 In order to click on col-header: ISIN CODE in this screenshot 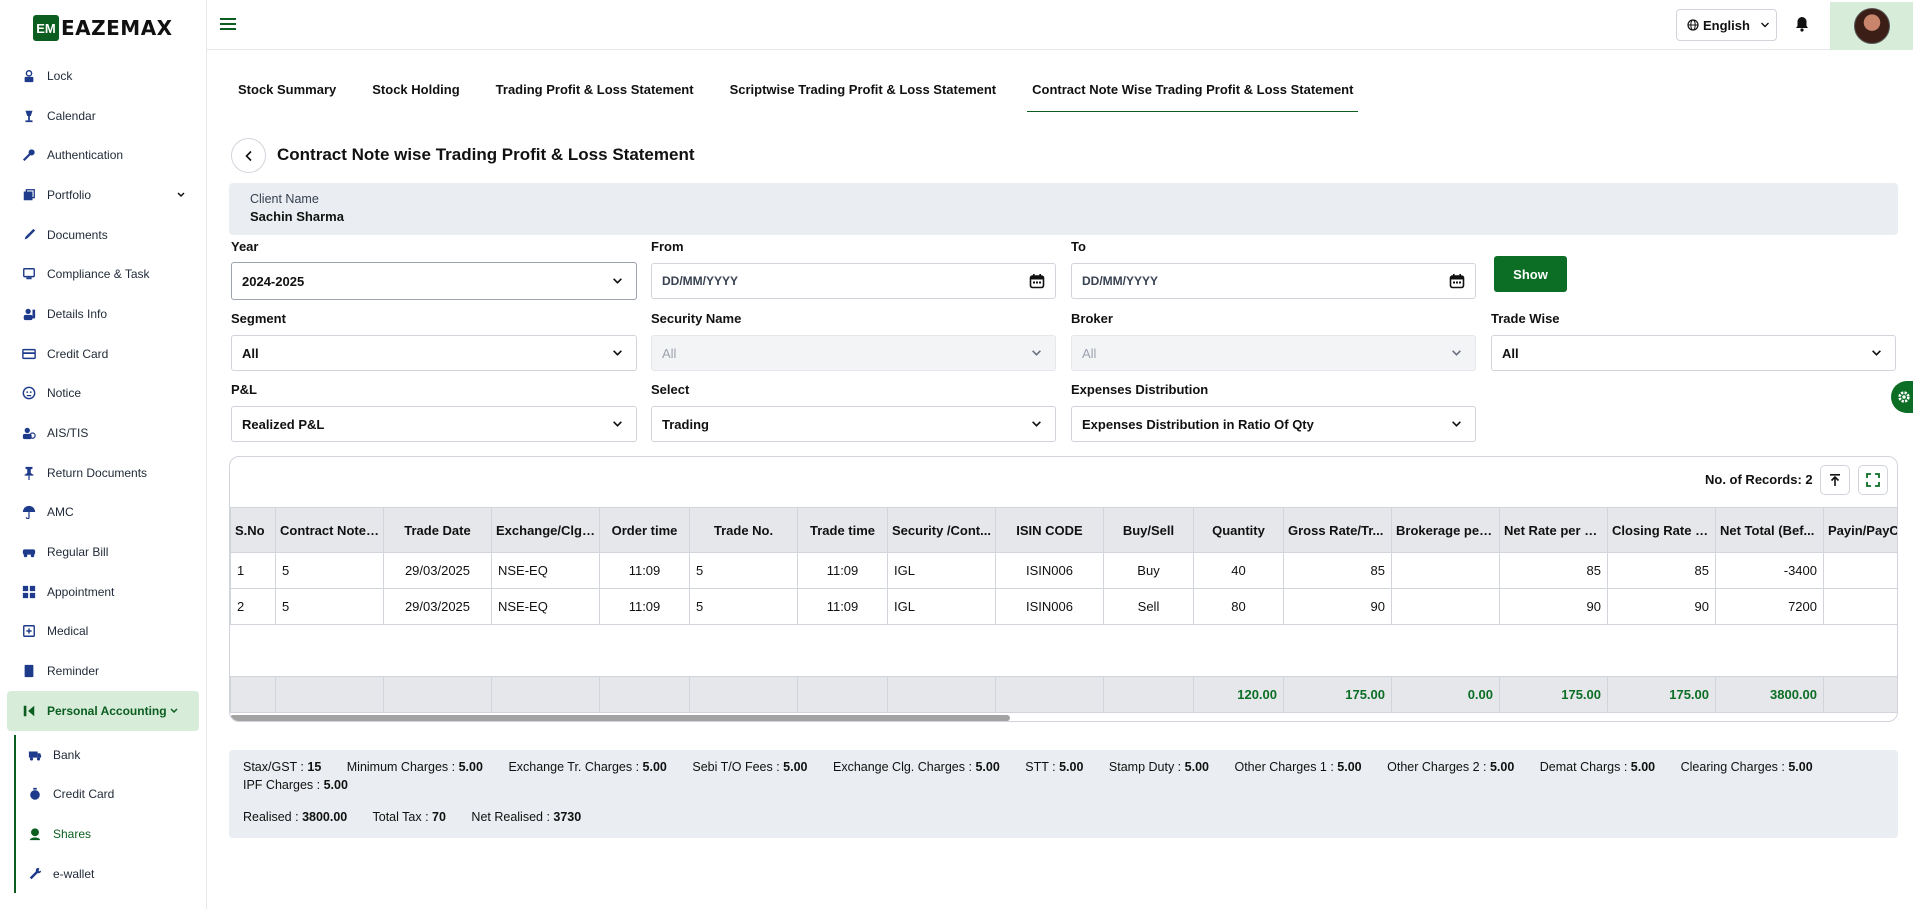, I will do `click(1049, 530)`.